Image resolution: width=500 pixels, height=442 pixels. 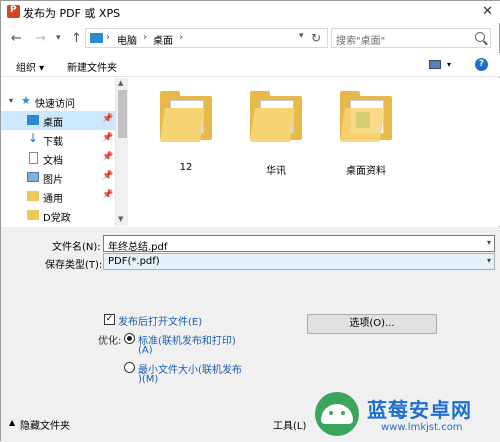 I want to click on view-dropdown: ▾, so click(x=449, y=64).